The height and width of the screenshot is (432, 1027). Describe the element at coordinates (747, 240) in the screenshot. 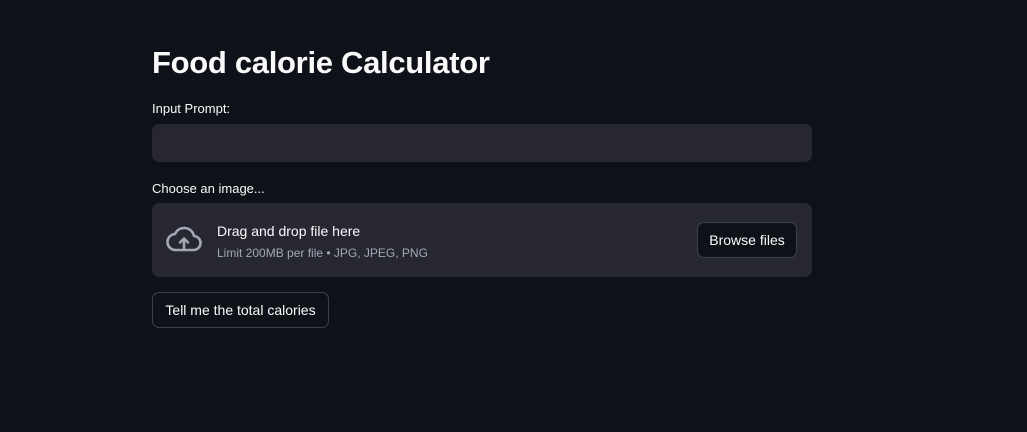

I see `browse-files-button: Browse files` at that location.